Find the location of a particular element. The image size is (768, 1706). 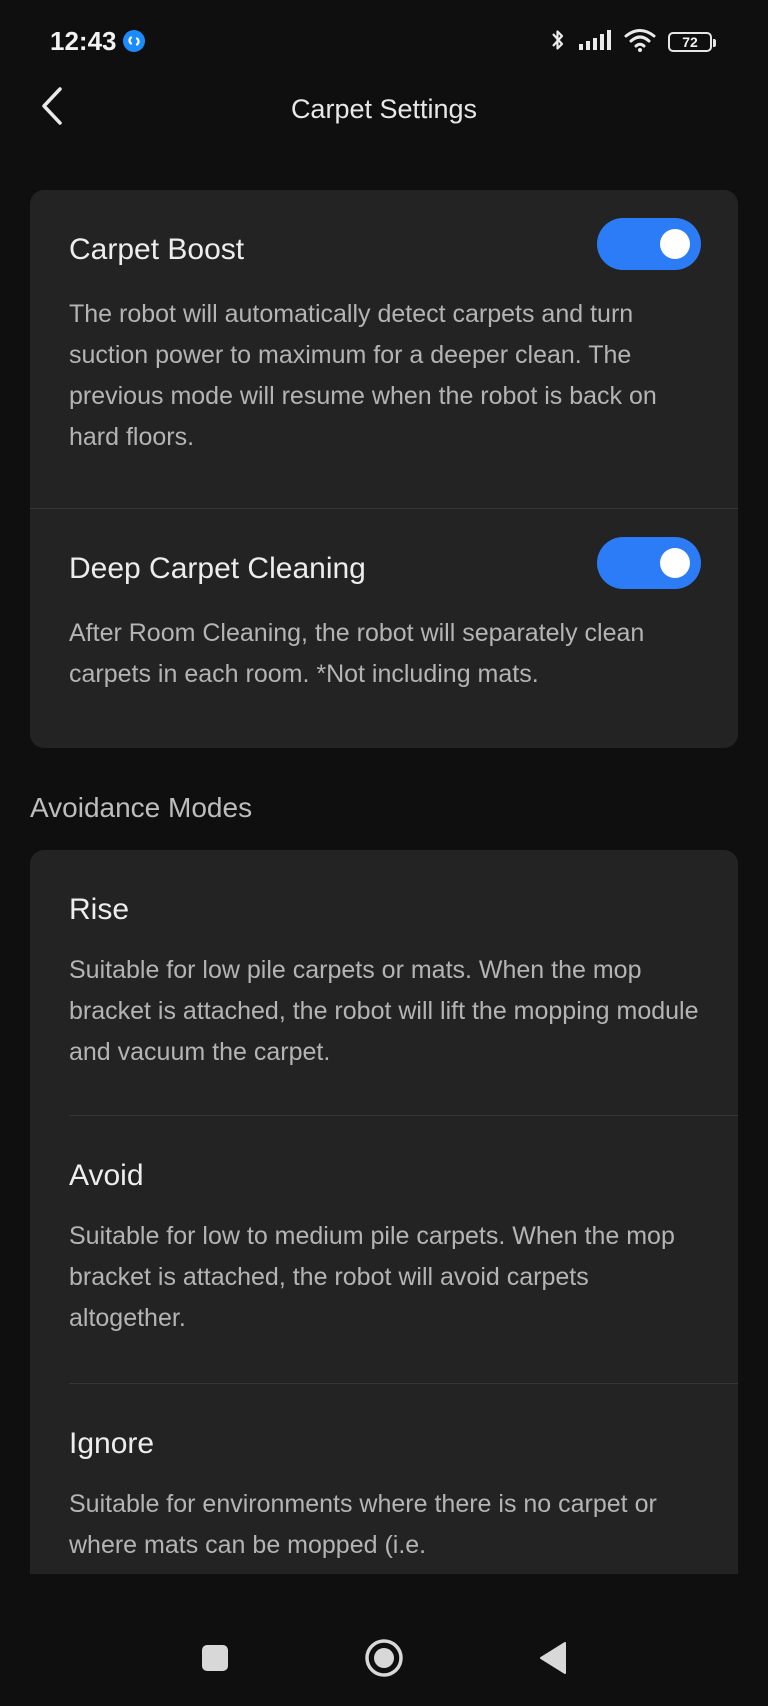

triangle-back-icon is located at coordinates (553, 1660).